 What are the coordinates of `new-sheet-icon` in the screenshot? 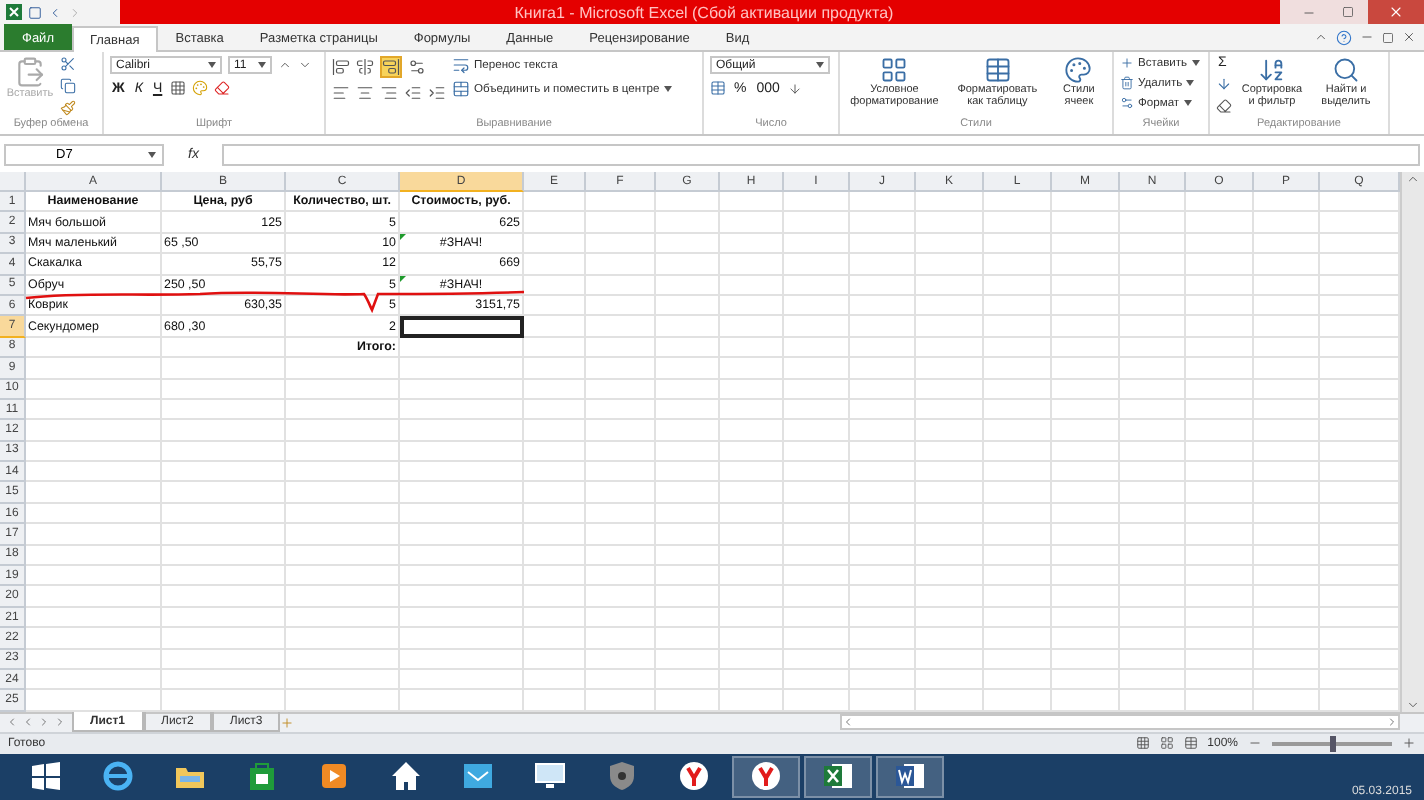 It's located at (287, 722).